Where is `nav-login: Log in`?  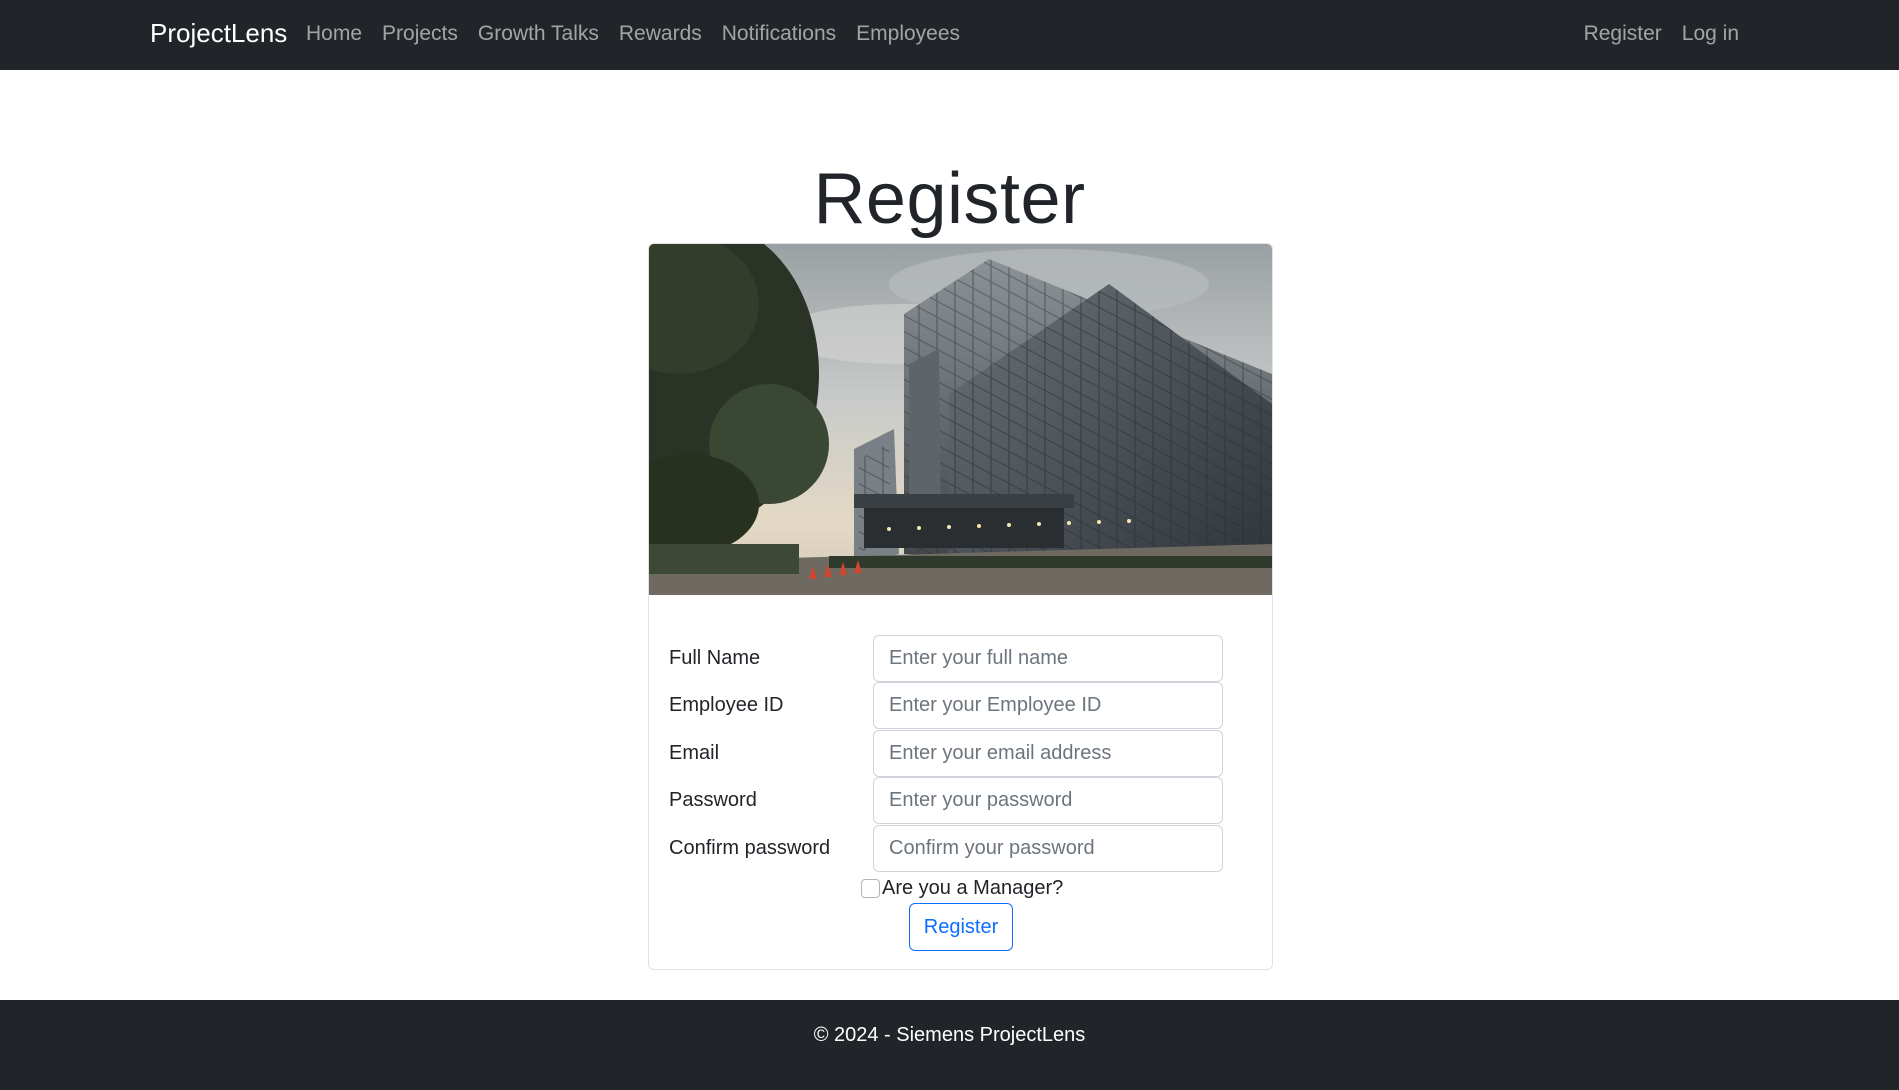 nav-login: Log in is located at coordinates (1710, 34).